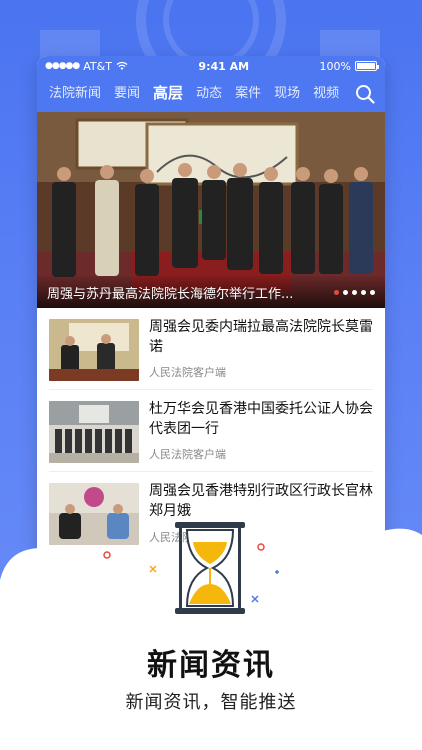 The height and width of the screenshot is (750, 422). I want to click on wifi-icon, so click(122, 65).